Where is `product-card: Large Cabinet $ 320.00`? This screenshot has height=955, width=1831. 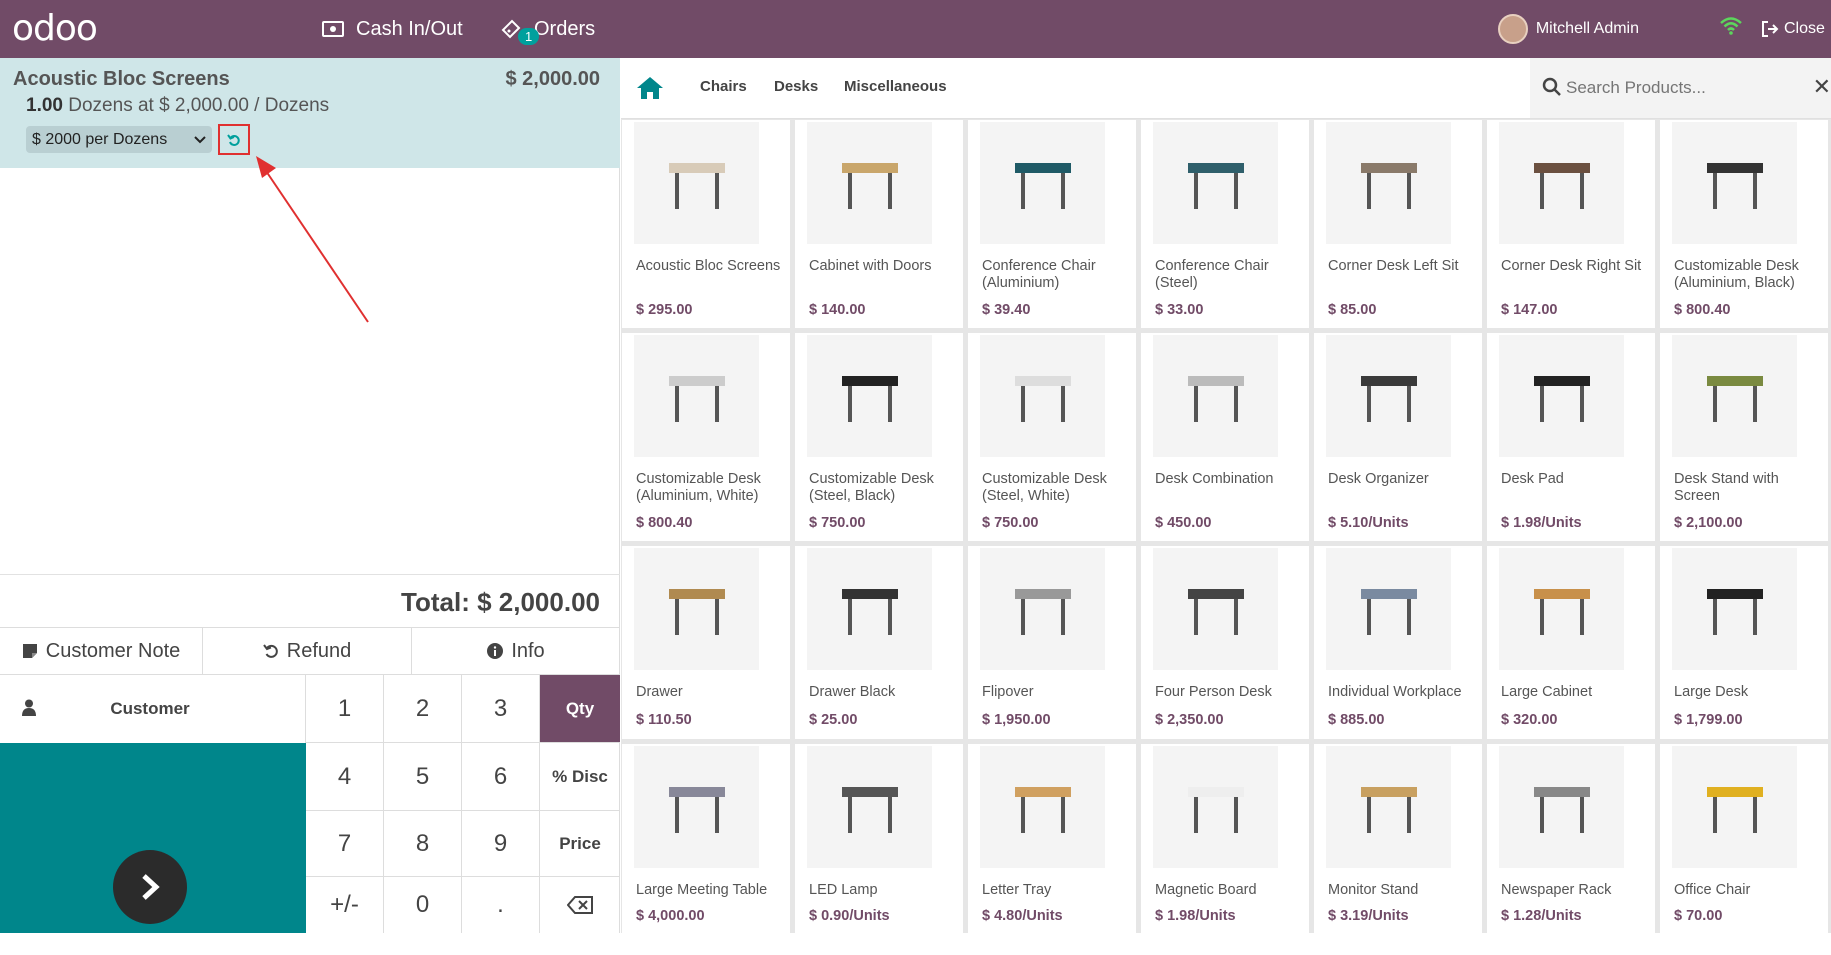 product-card: Large Cabinet $ 320.00 is located at coordinates (1571, 642).